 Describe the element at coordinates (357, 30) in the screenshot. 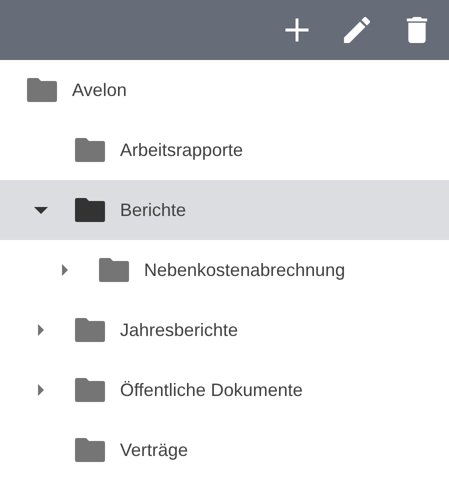

I see `pencil-button` at that location.